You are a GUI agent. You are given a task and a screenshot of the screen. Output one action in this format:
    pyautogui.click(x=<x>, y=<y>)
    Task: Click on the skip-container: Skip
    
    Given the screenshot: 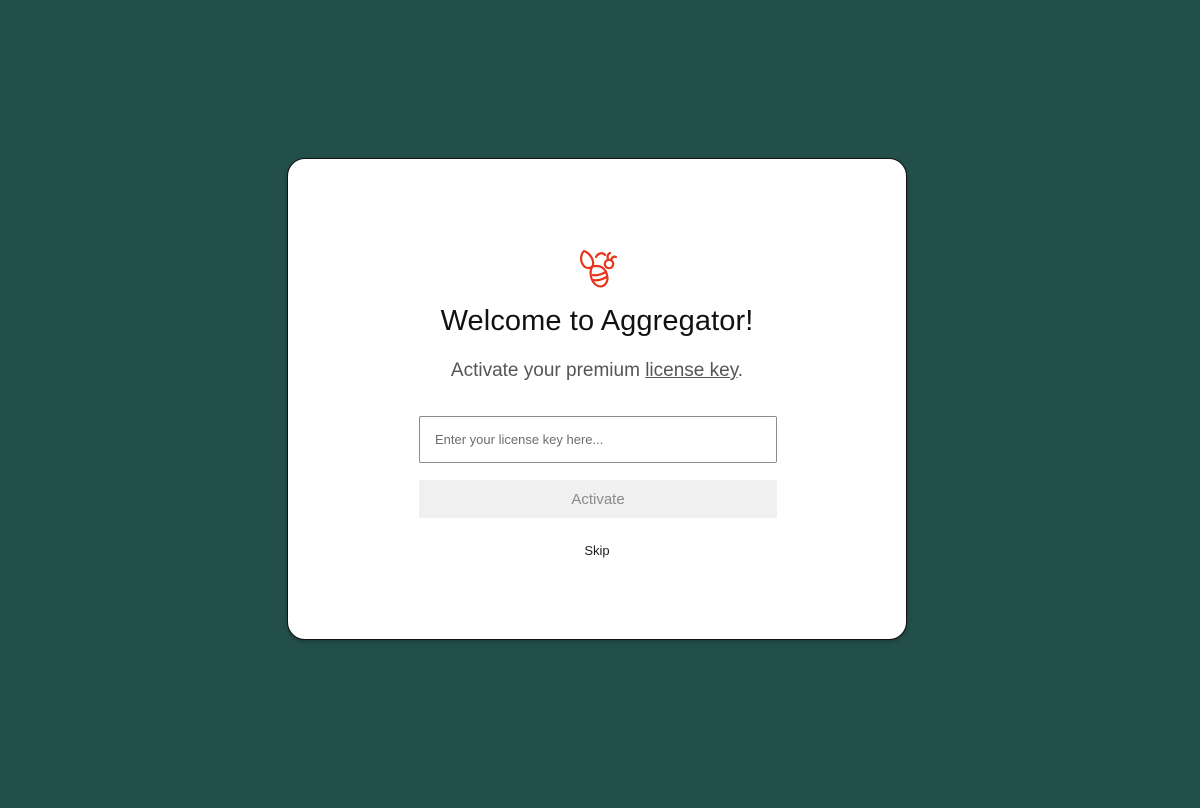 What is the action you would take?
    pyautogui.click(x=597, y=550)
    